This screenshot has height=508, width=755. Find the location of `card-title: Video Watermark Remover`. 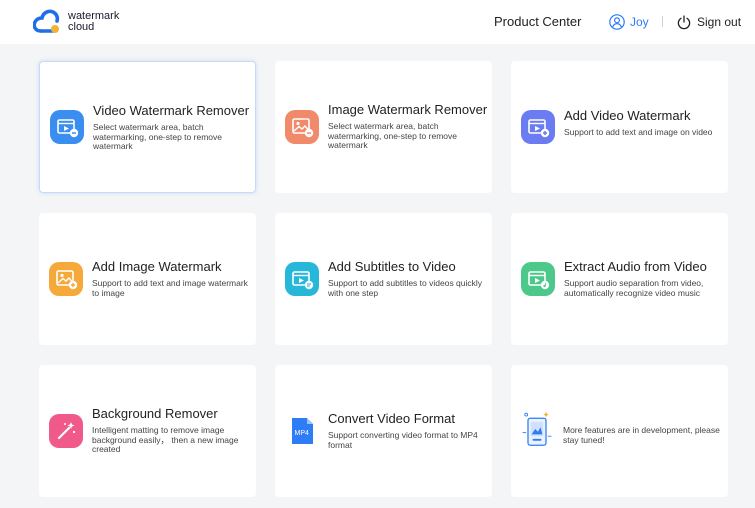

card-title: Video Watermark Remover is located at coordinates (171, 110).